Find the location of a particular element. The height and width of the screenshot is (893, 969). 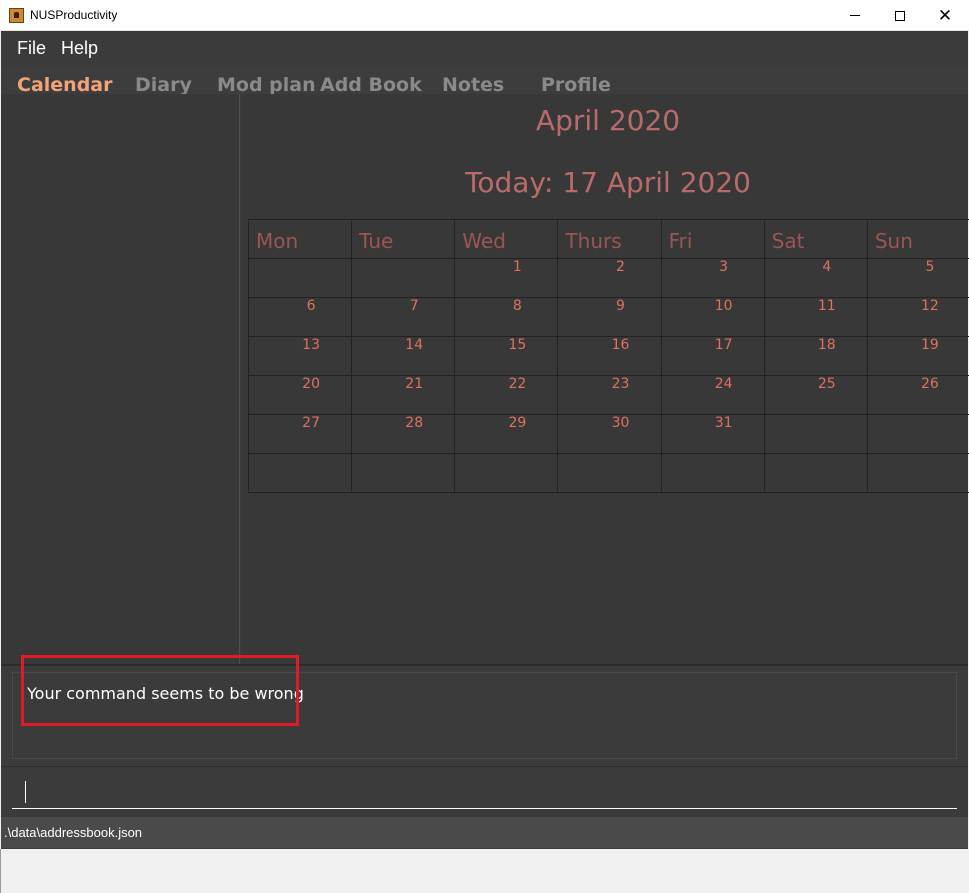

day-number: 4 is located at coordinates (827, 267).